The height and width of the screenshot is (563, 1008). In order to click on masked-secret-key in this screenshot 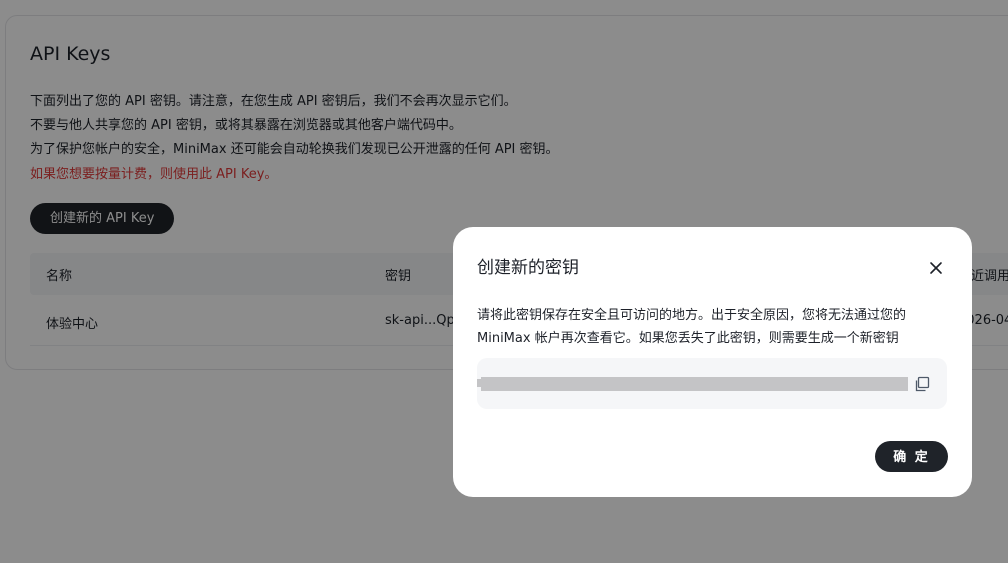, I will do `click(694, 384)`.